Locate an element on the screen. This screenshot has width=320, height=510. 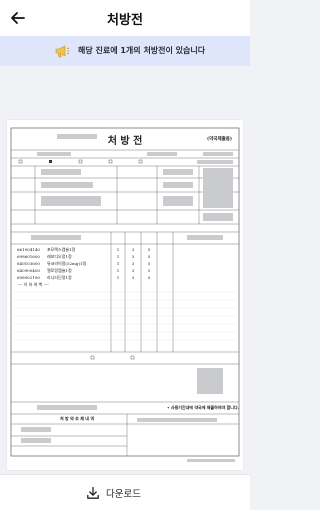
medication-name: 포모텍스캡슐1정 is located at coordinates (61, 249).